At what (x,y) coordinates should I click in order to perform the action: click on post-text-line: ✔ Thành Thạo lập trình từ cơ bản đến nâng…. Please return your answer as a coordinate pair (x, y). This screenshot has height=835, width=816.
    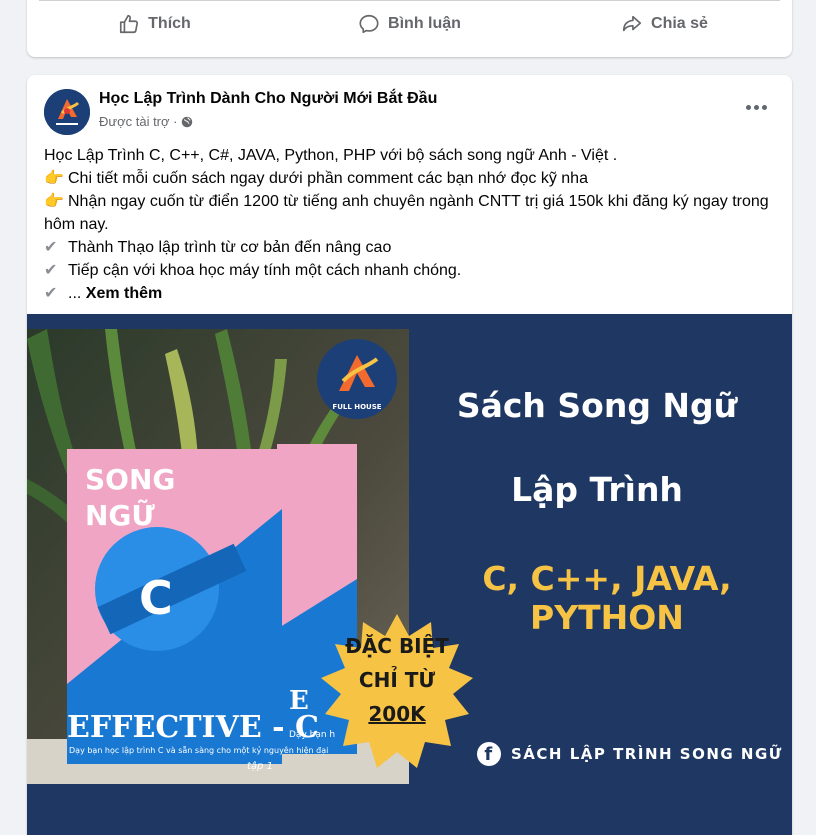
    Looking at the image, I should click on (411, 247).